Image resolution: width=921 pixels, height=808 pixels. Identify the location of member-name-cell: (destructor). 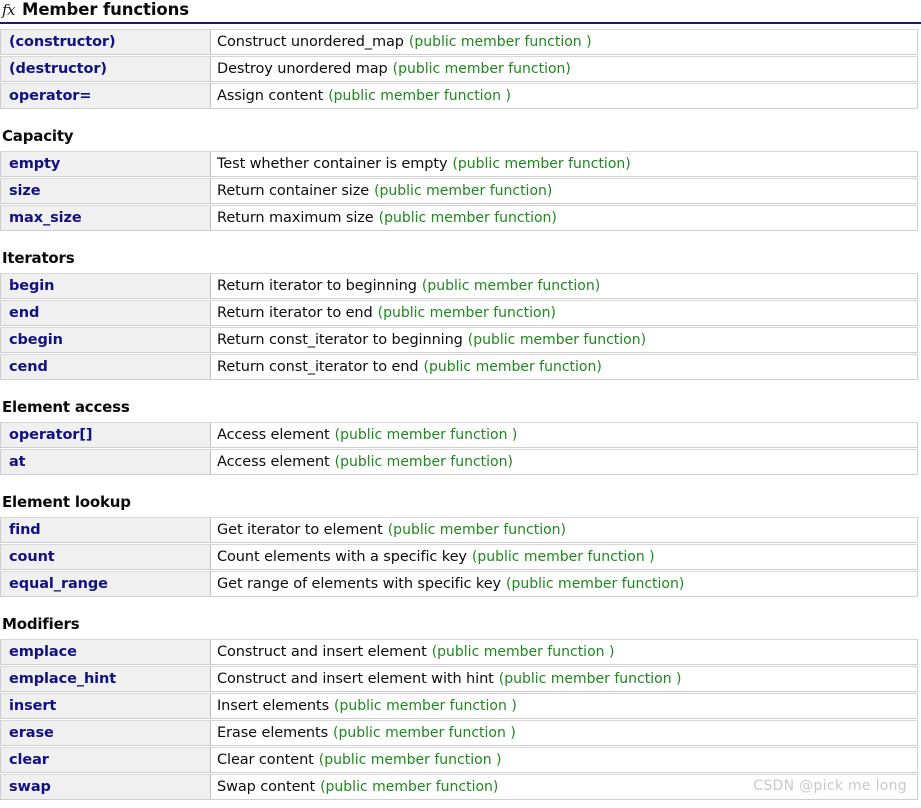
(106, 68).